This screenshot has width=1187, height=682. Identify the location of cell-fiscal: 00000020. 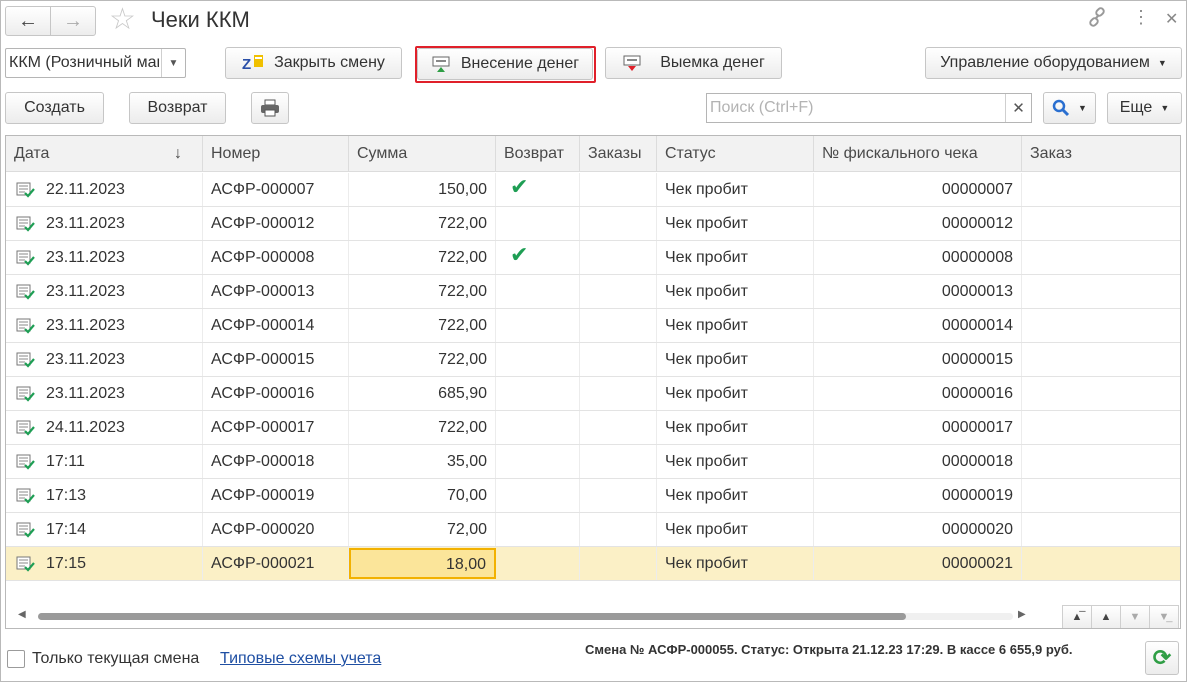
(918, 529).